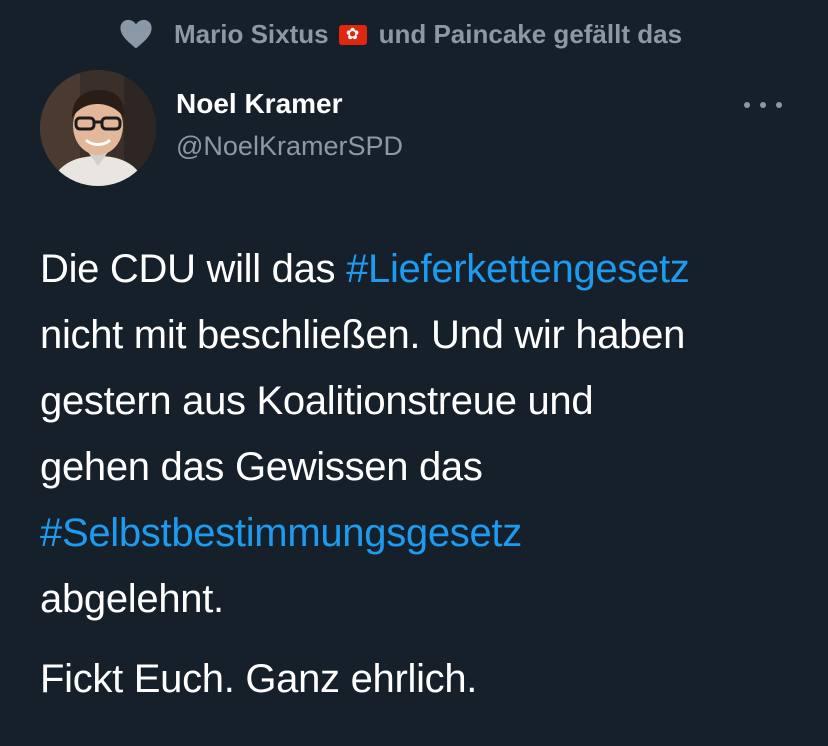  Describe the element at coordinates (518, 269) in the screenshot. I see `hashtag-link: #Lieferkettengesetz` at that location.